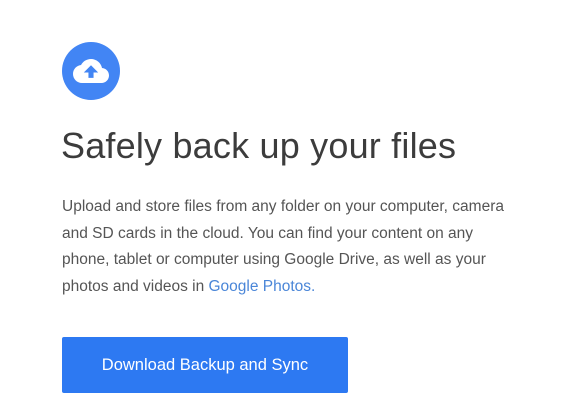 Image resolution: width=566 pixels, height=418 pixels. What do you see at coordinates (262, 286) in the screenshot?
I see `google-photos-link: Google Photos.` at bounding box center [262, 286].